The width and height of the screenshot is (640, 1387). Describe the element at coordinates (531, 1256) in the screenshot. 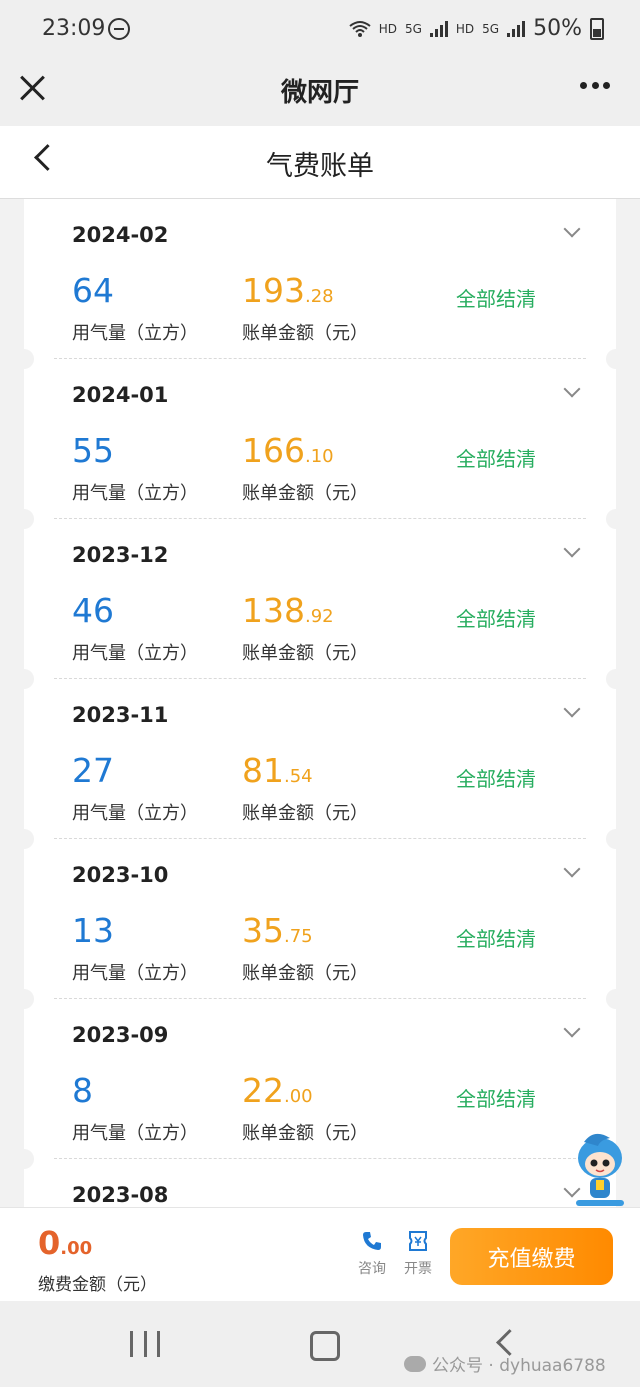

I see `recharge-button: 充值缴费` at that location.